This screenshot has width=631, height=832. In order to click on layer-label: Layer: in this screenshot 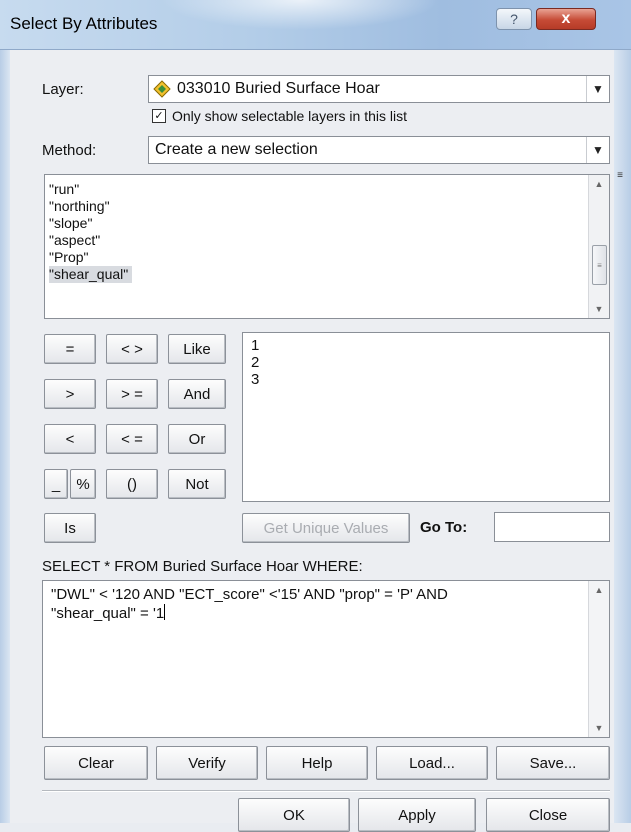, I will do `click(63, 89)`.